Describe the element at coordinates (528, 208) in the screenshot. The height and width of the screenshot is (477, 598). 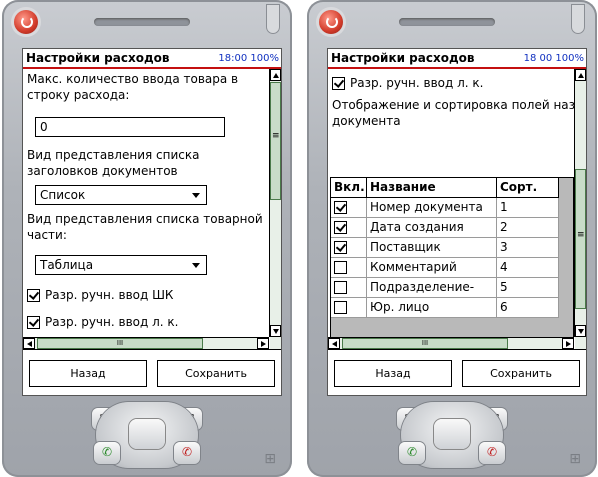
I see `row-sort-cell: 1` at that location.